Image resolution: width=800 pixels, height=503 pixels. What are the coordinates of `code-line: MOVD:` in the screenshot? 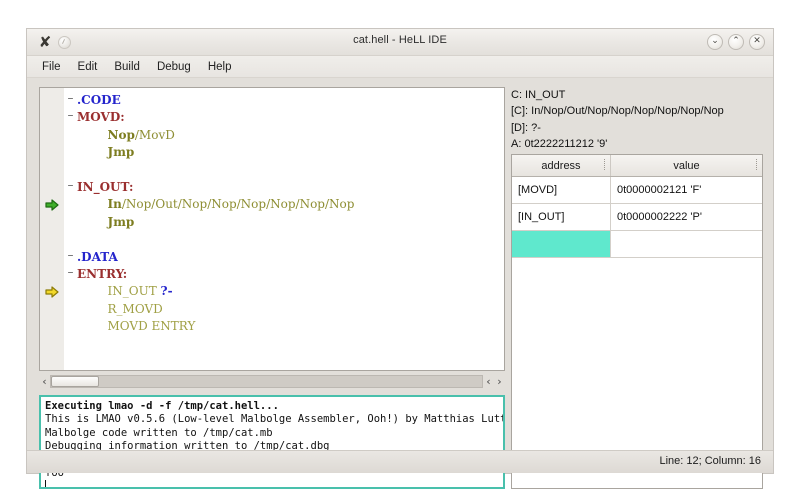 It's located at (290, 117).